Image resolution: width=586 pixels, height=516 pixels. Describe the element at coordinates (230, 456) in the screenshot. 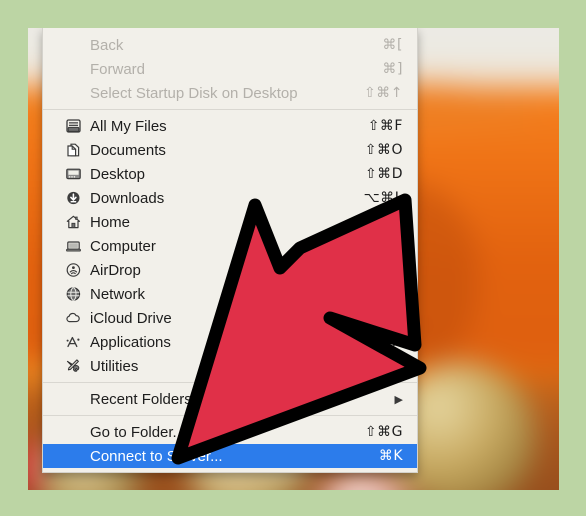

I see `menu-item-connect-to-server: Connect to Server... ⌘K` at that location.